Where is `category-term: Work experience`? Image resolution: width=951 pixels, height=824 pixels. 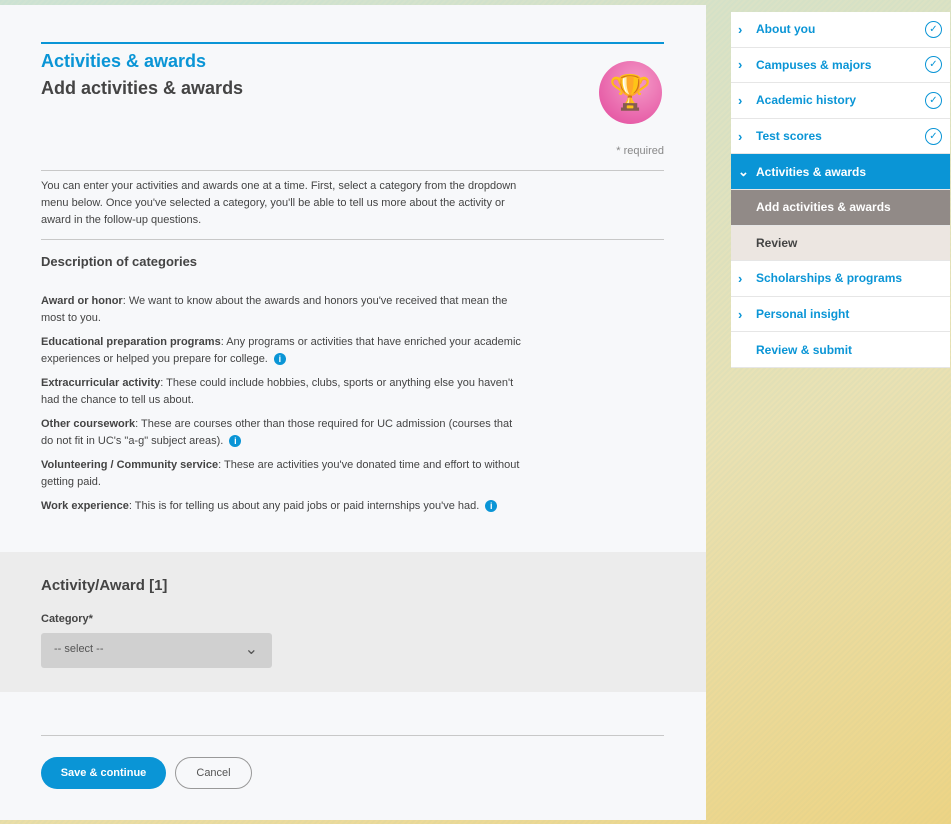
category-term: Work experience is located at coordinates (85, 506).